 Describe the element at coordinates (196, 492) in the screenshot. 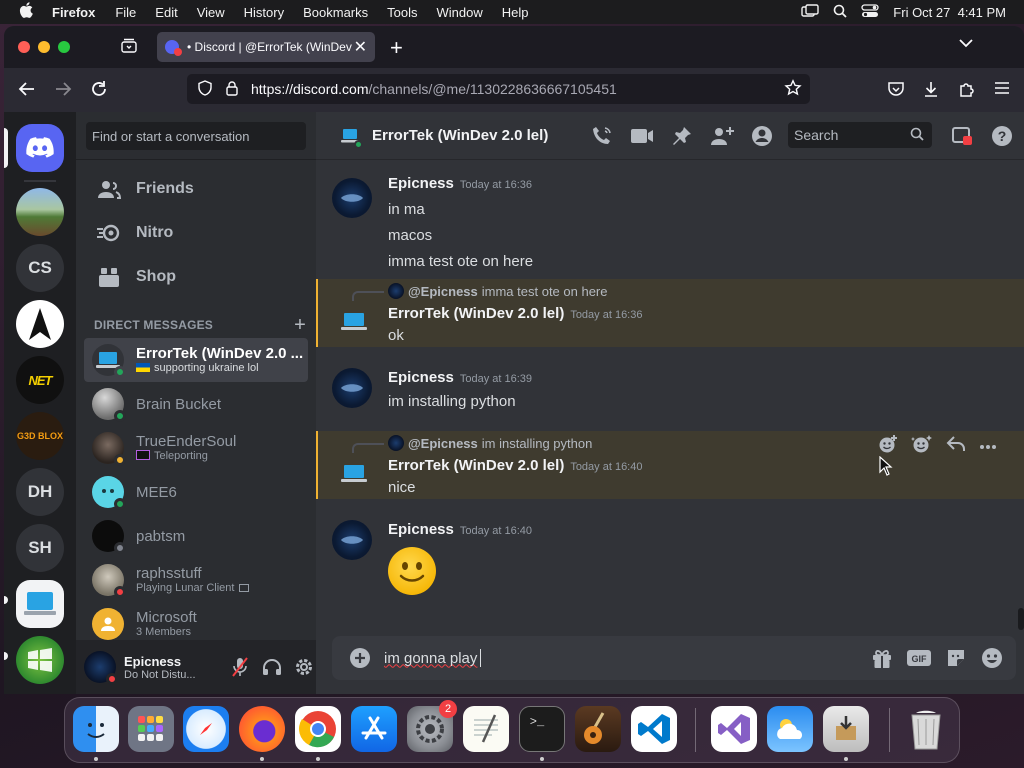

I see `dm-item-mee6: MEE6` at that location.